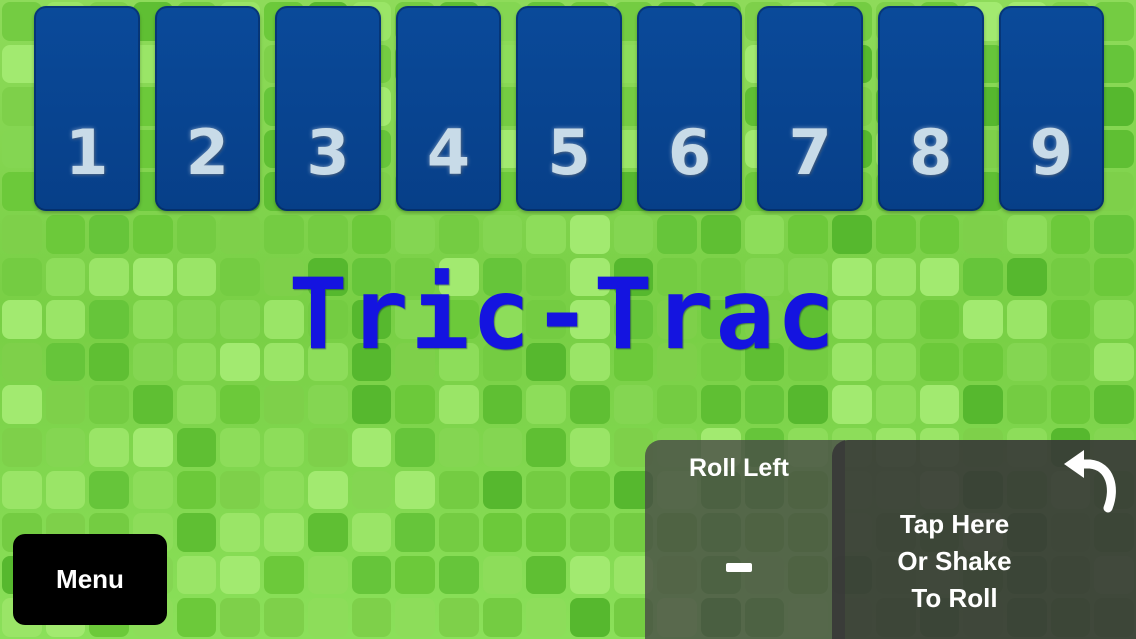  What do you see at coordinates (810, 108) in the screenshot?
I see `number-card: 7` at bounding box center [810, 108].